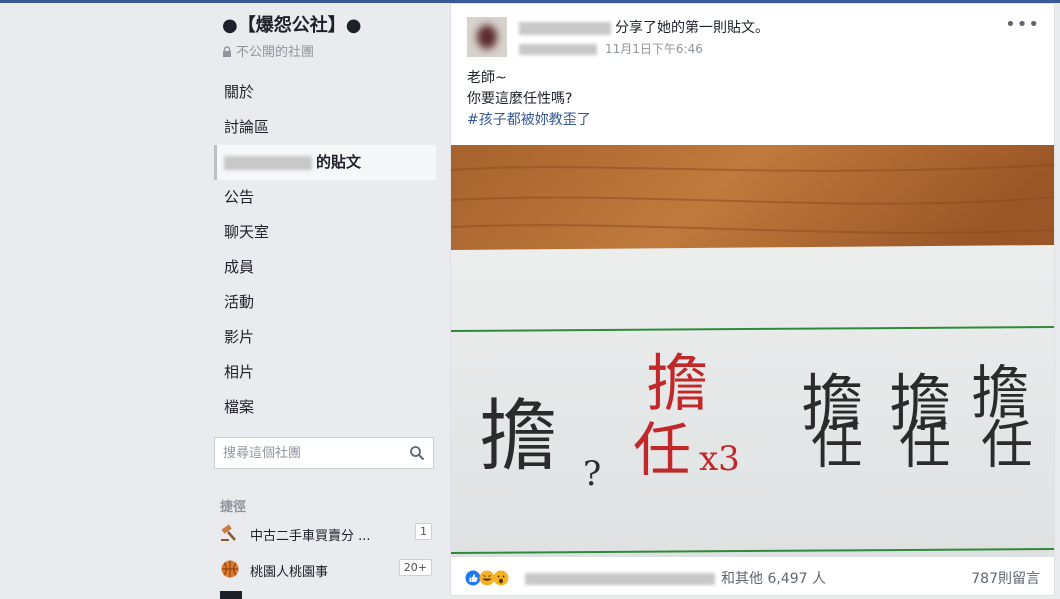 This screenshot has width=1060, height=599. Describe the element at coordinates (239, 302) in the screenshot. I see `nav-label: 活動` at that location.